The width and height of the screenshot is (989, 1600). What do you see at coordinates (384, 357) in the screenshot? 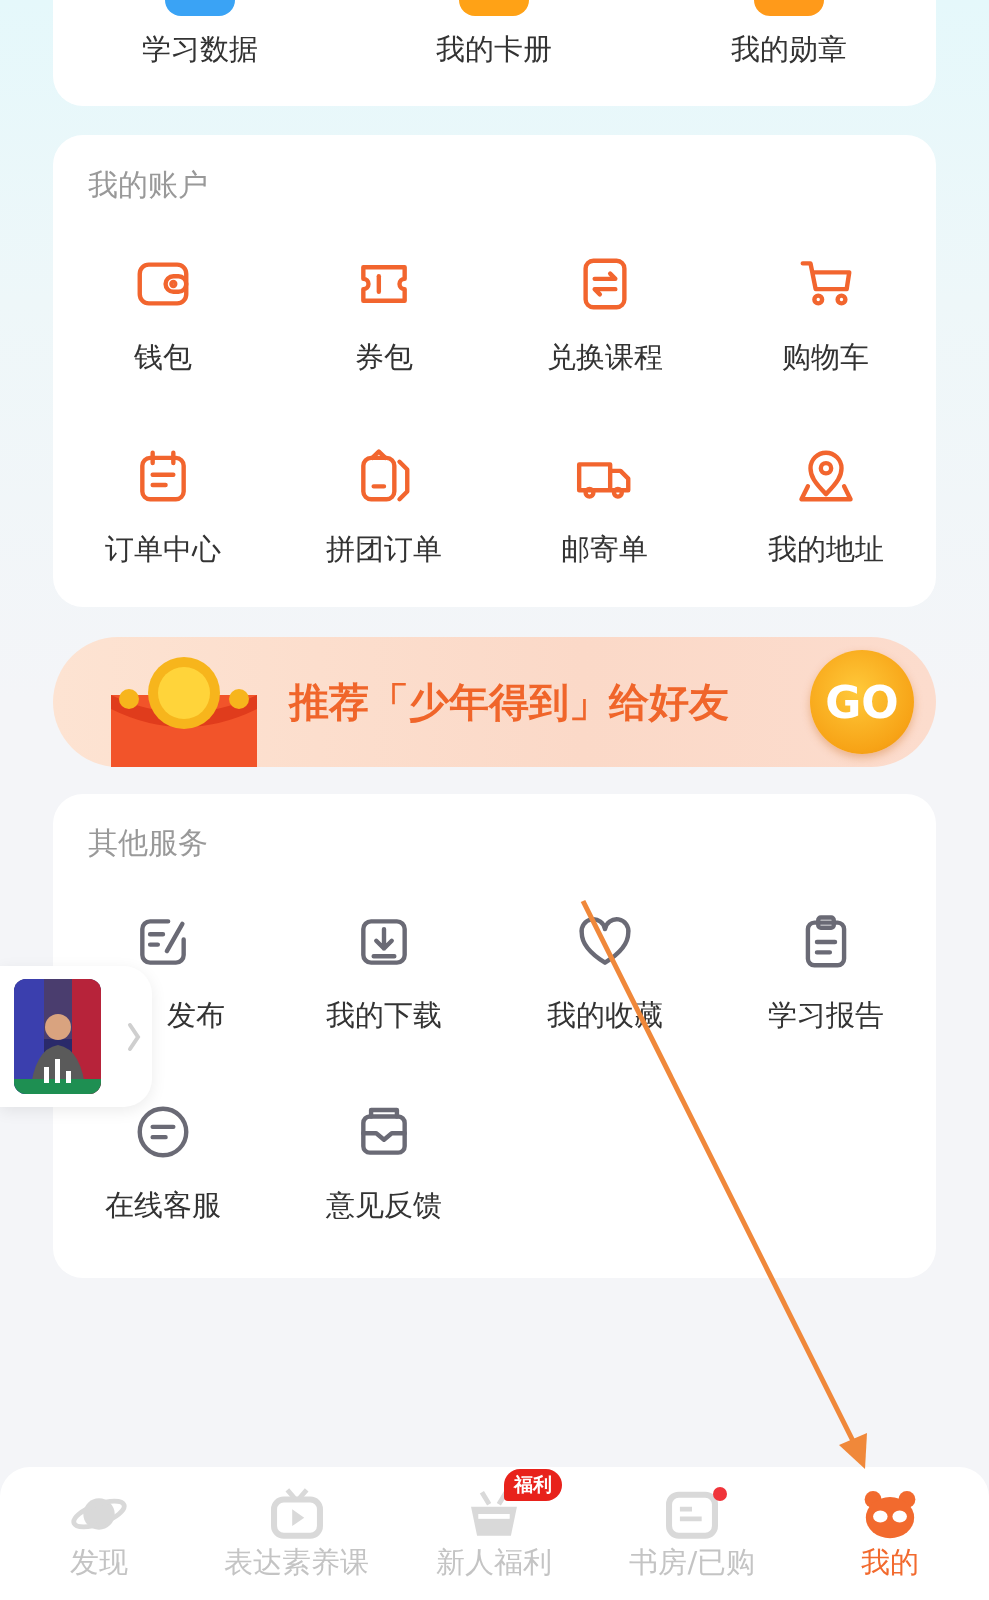
I see `menu-label: 券包` at bounding box center [384, 357].